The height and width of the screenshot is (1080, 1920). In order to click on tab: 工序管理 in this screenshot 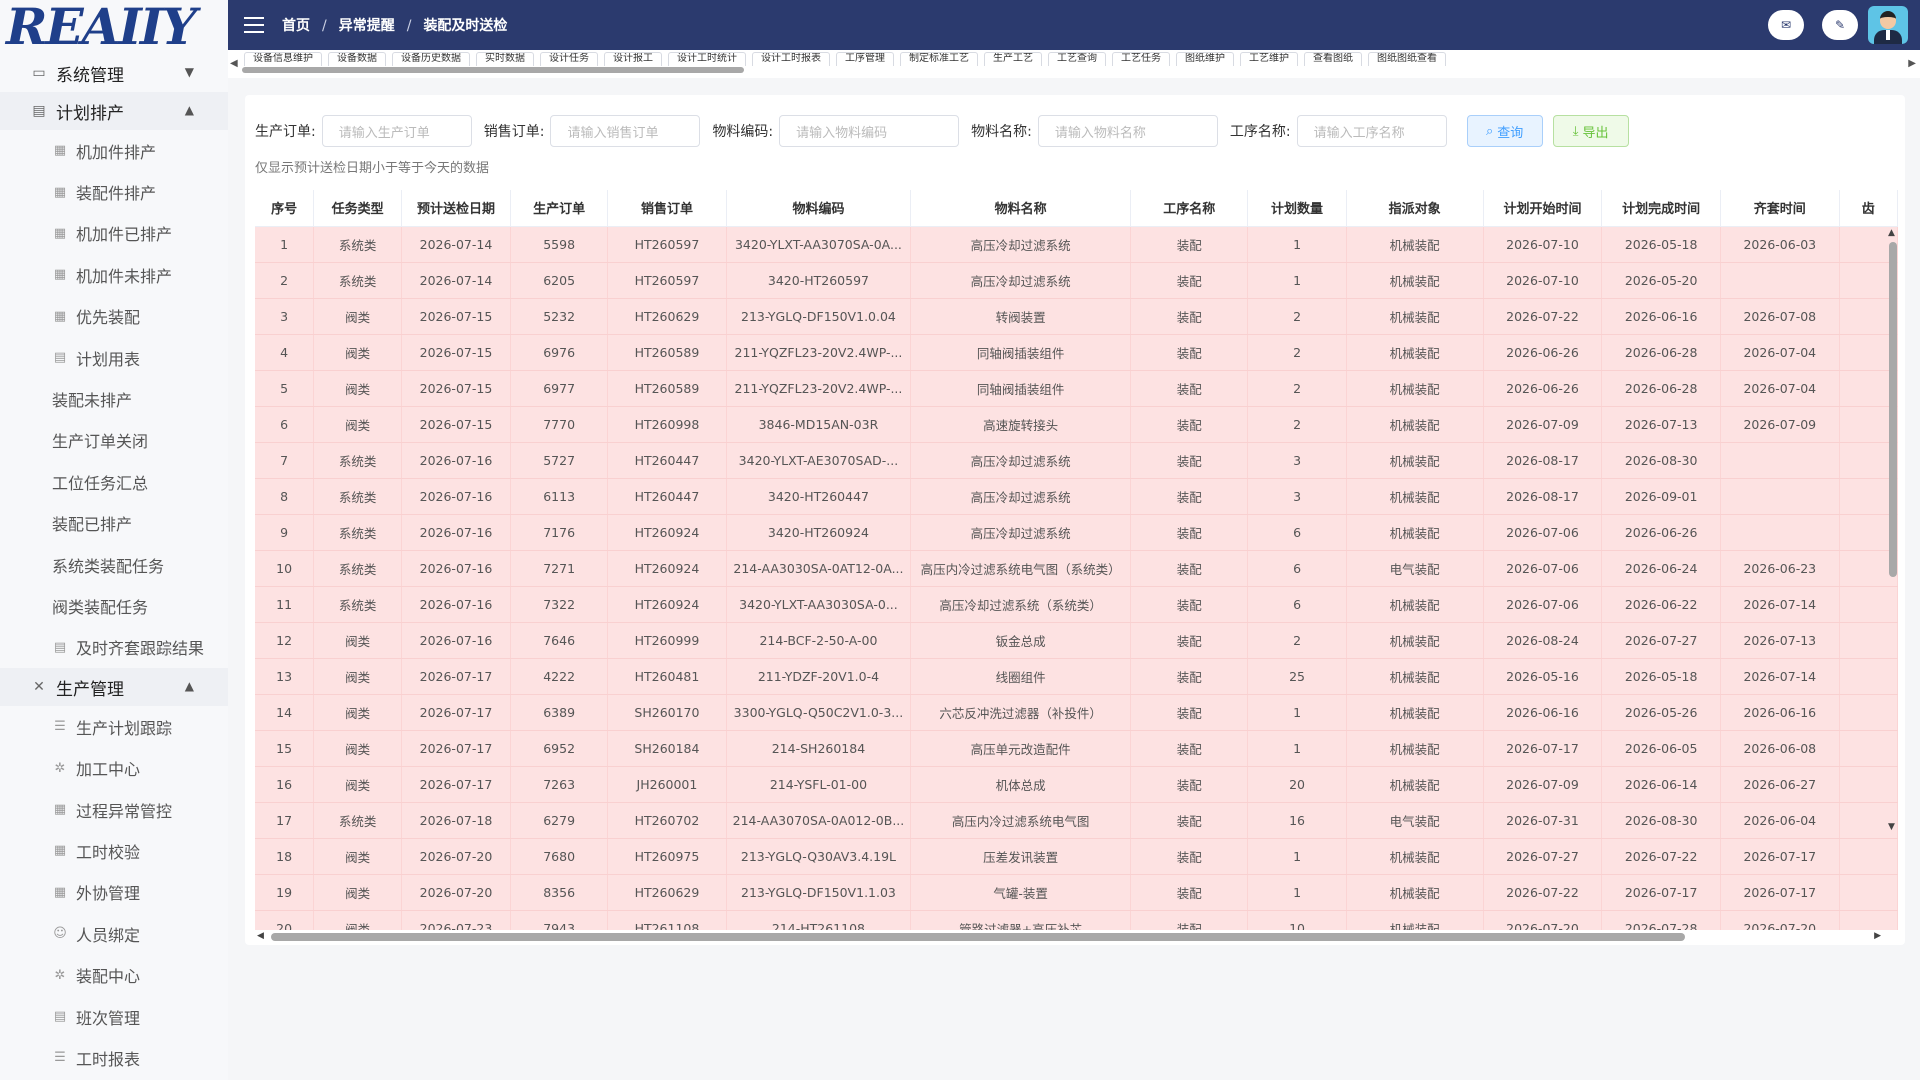, I will do `click(865, 59)`.